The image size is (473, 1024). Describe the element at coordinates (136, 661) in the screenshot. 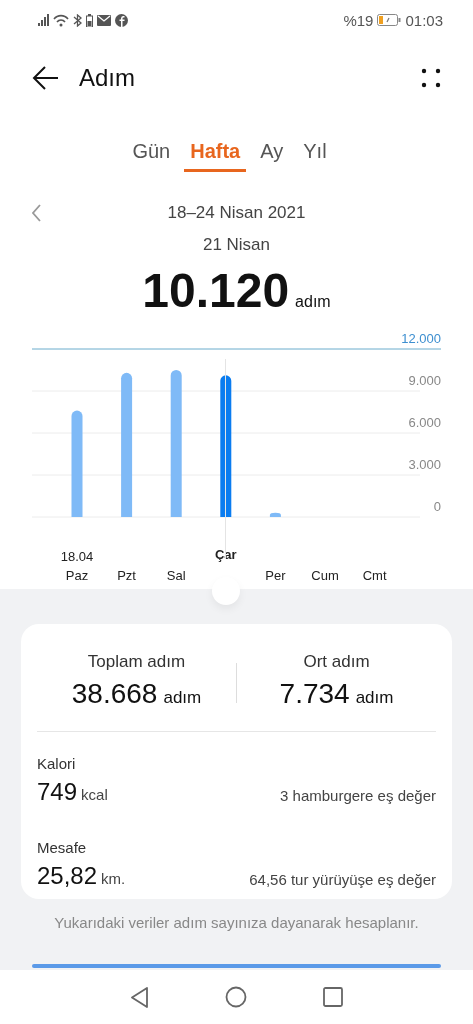

I see `stat-label: Toplam adım` at that location.